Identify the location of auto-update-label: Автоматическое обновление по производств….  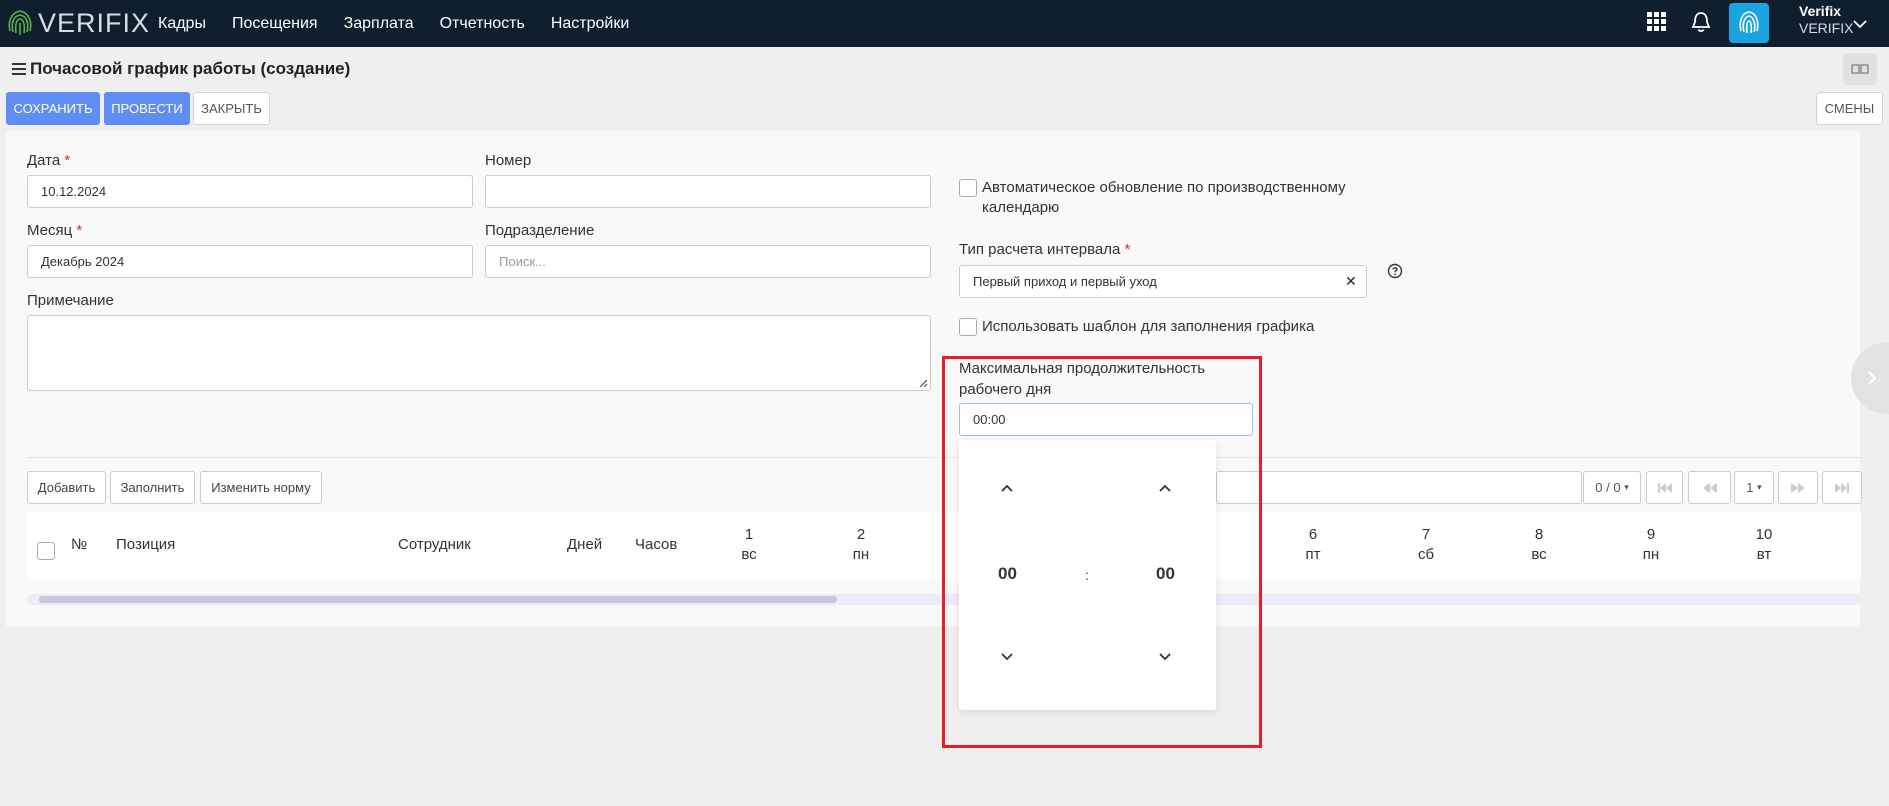
(1164, 197).